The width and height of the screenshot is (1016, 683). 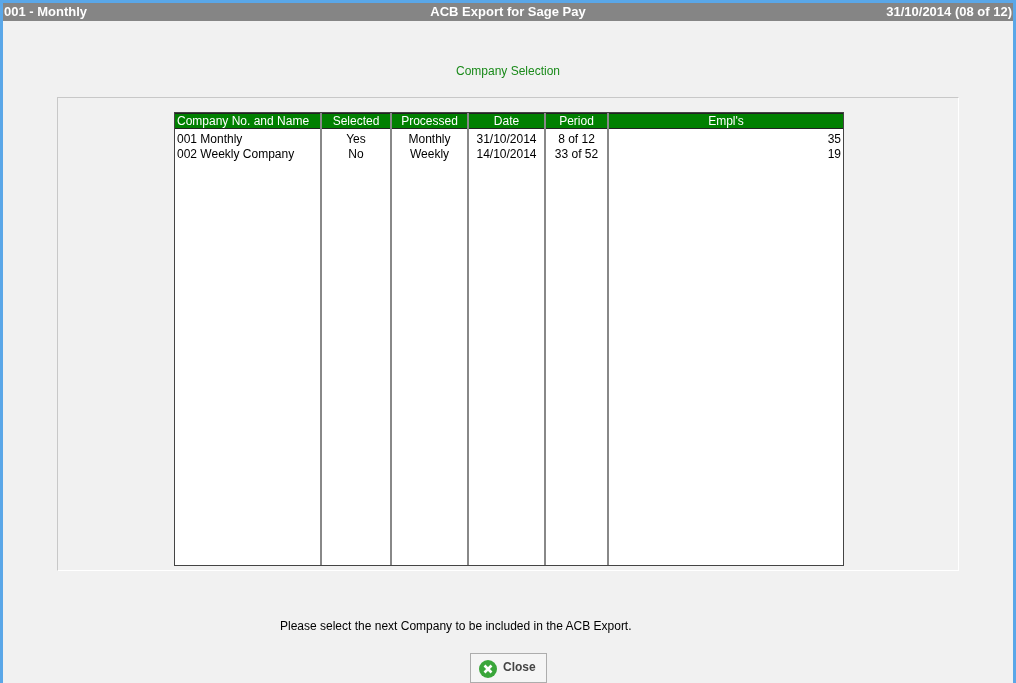 I want to click on table-cell-text: 002 Weekly Company, so click(x=236, y=154).